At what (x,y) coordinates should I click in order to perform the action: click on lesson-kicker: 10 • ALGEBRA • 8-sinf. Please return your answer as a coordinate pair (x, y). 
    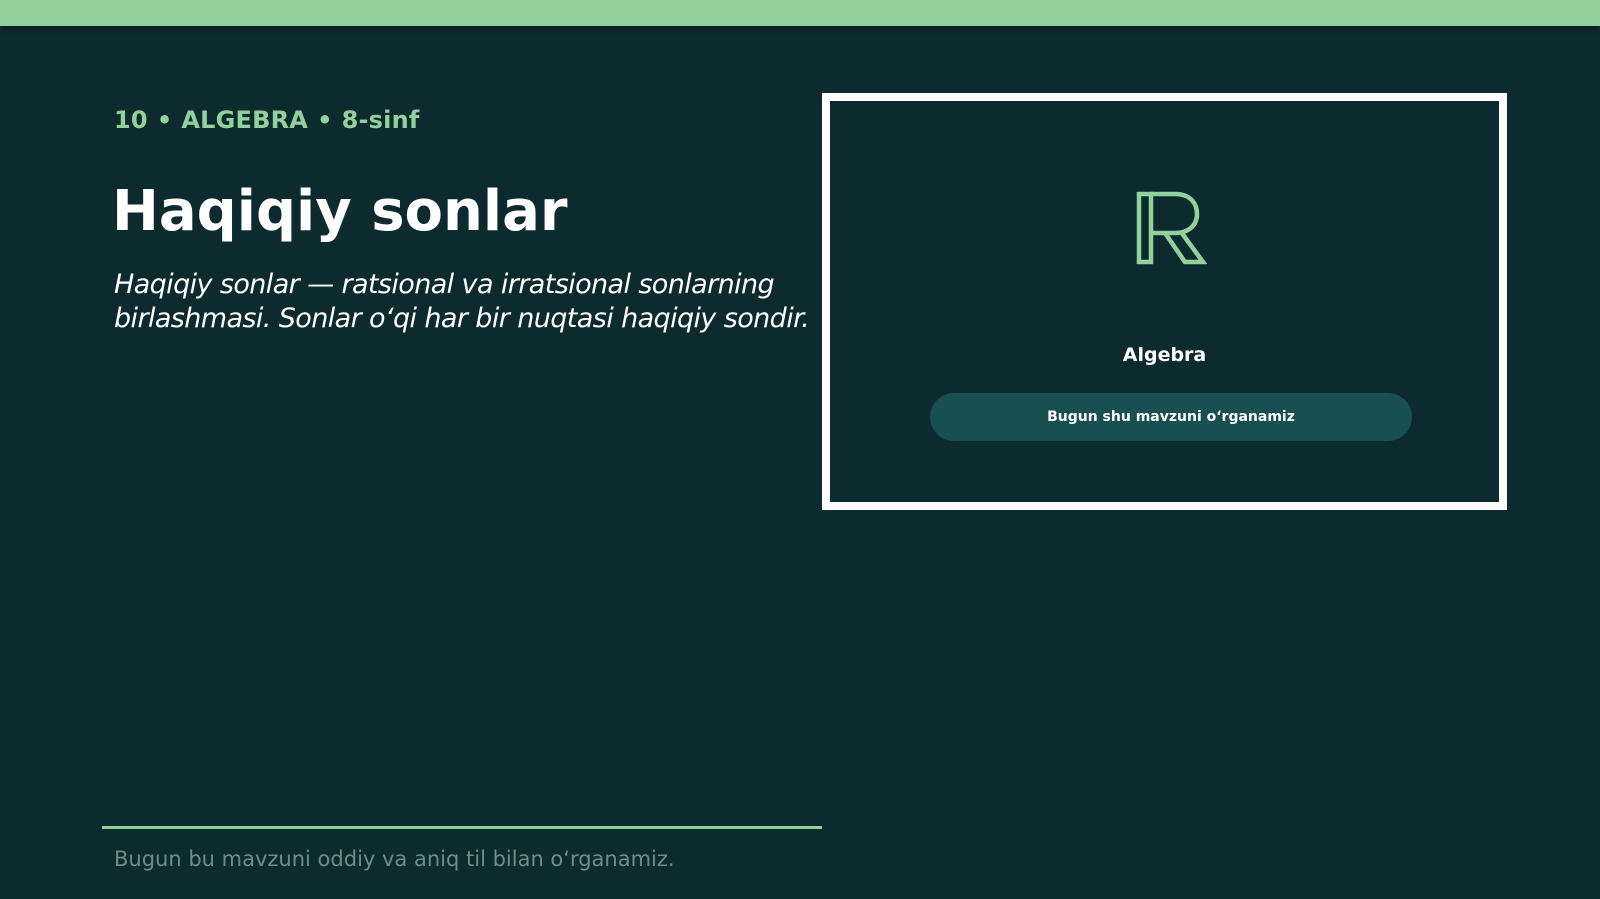
    Looking at the image, I should click on (267, 120).